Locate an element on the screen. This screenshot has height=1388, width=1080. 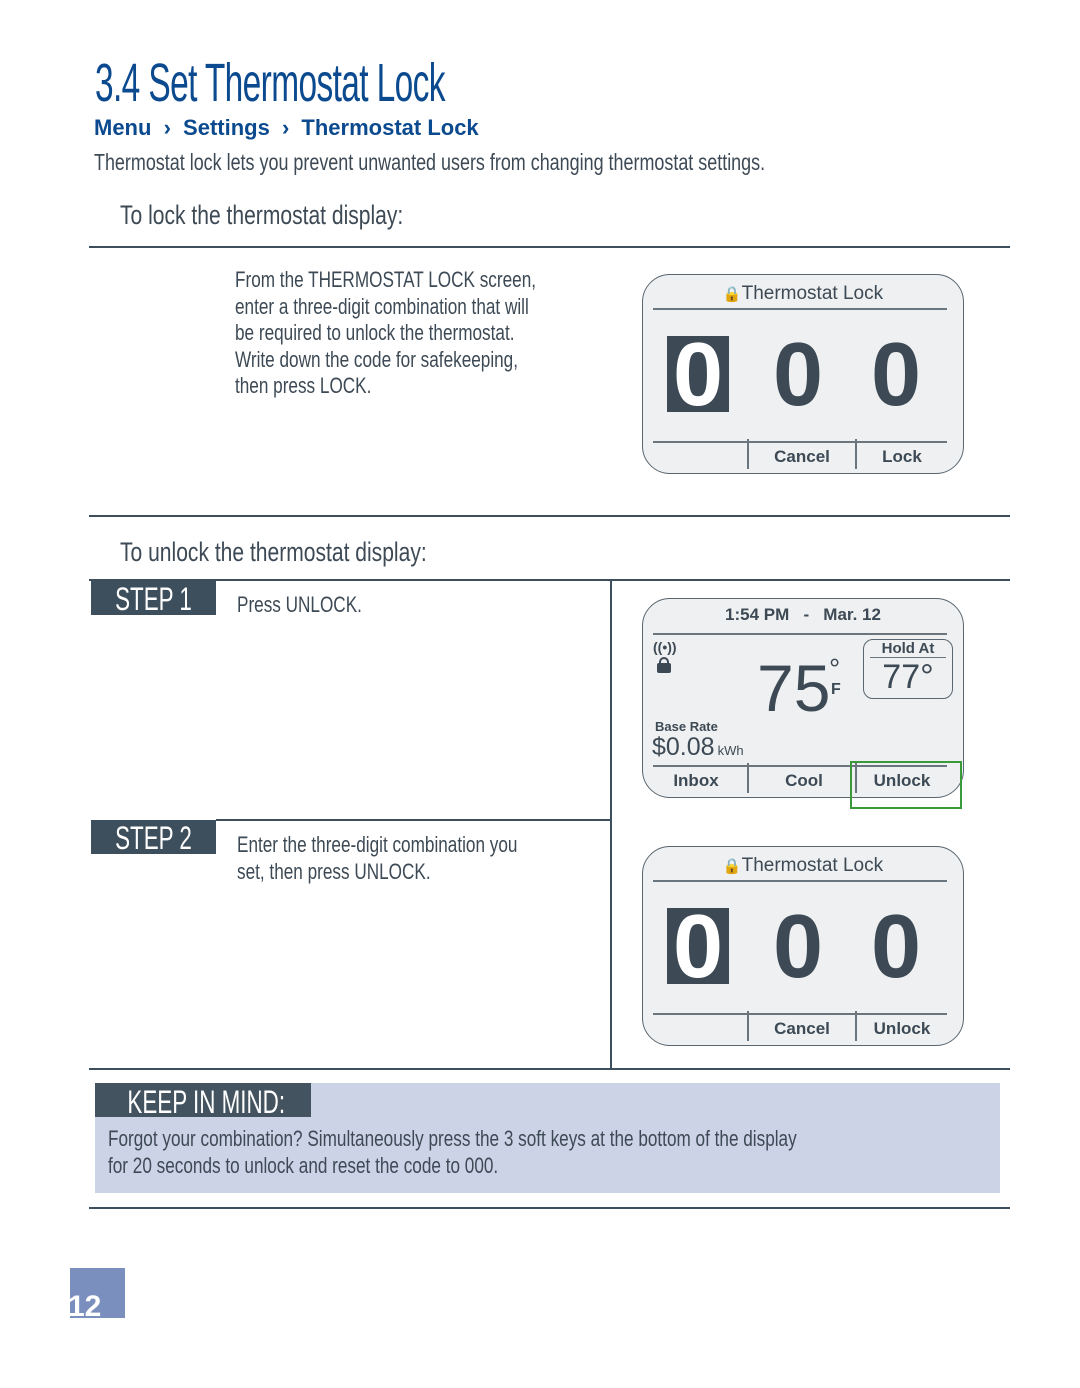
thermostat-lock-screen: 🔒Thermostat Lock 0 0 0 Cancel Lock is located at coordinates (803, 374).